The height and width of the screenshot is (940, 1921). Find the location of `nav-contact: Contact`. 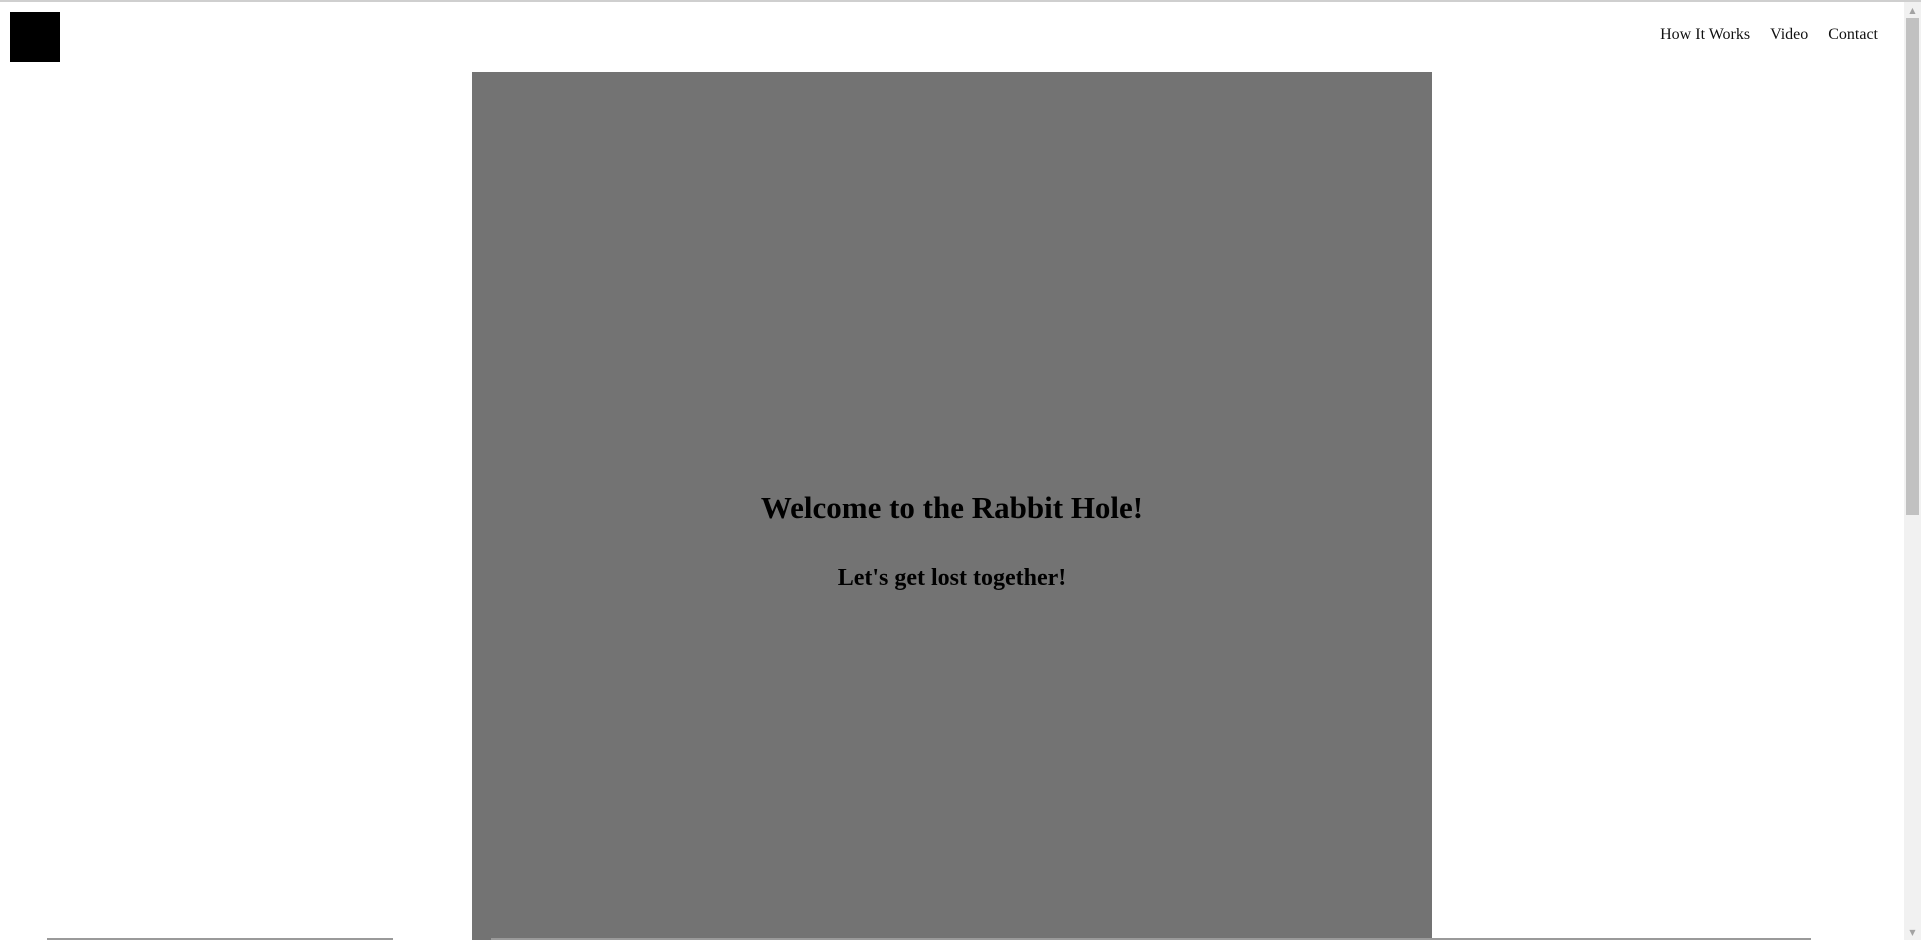

nav-contact: Contact is located at coordinates (1853, 35).